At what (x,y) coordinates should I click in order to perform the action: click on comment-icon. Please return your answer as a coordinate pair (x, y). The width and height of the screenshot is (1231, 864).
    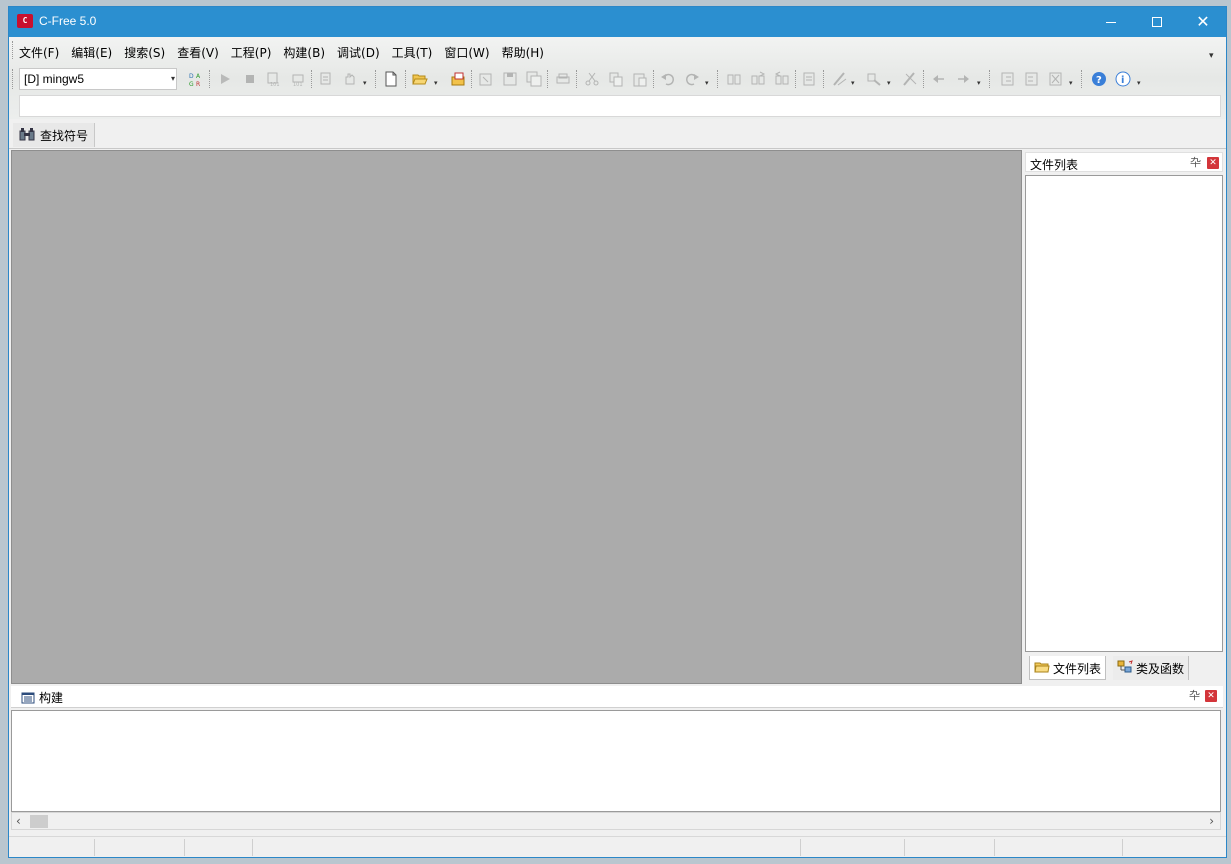
    Looking at the image, I should click on (1056, 79).